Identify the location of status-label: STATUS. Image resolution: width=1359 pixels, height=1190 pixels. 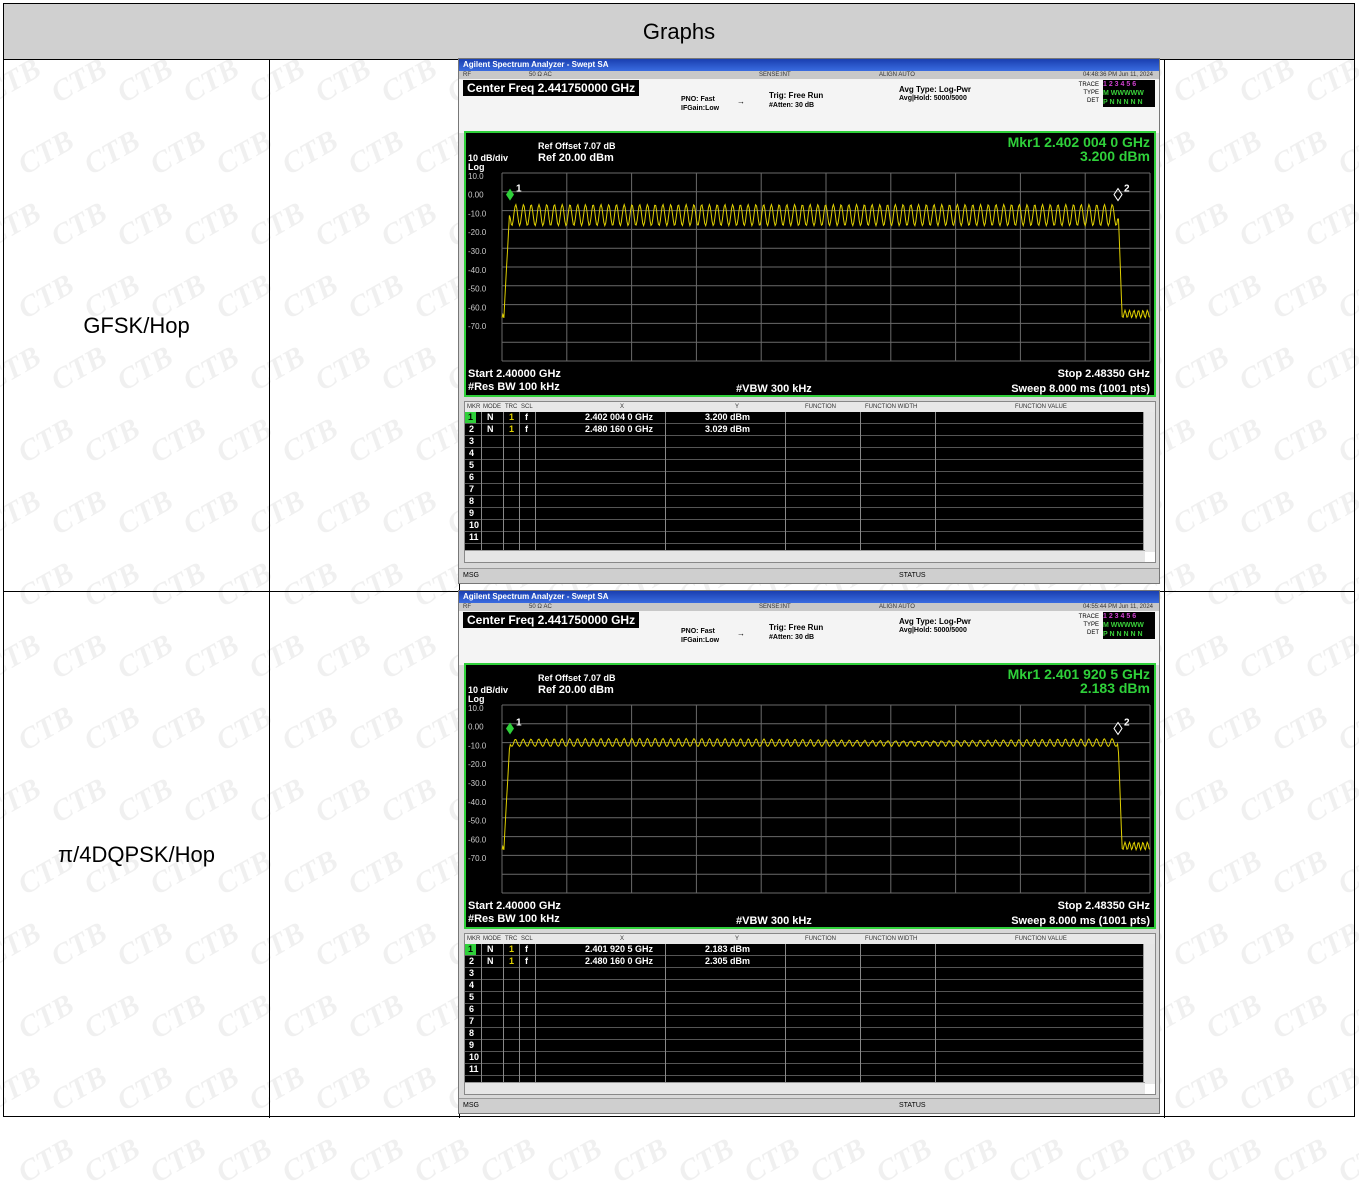
(912, 1105).